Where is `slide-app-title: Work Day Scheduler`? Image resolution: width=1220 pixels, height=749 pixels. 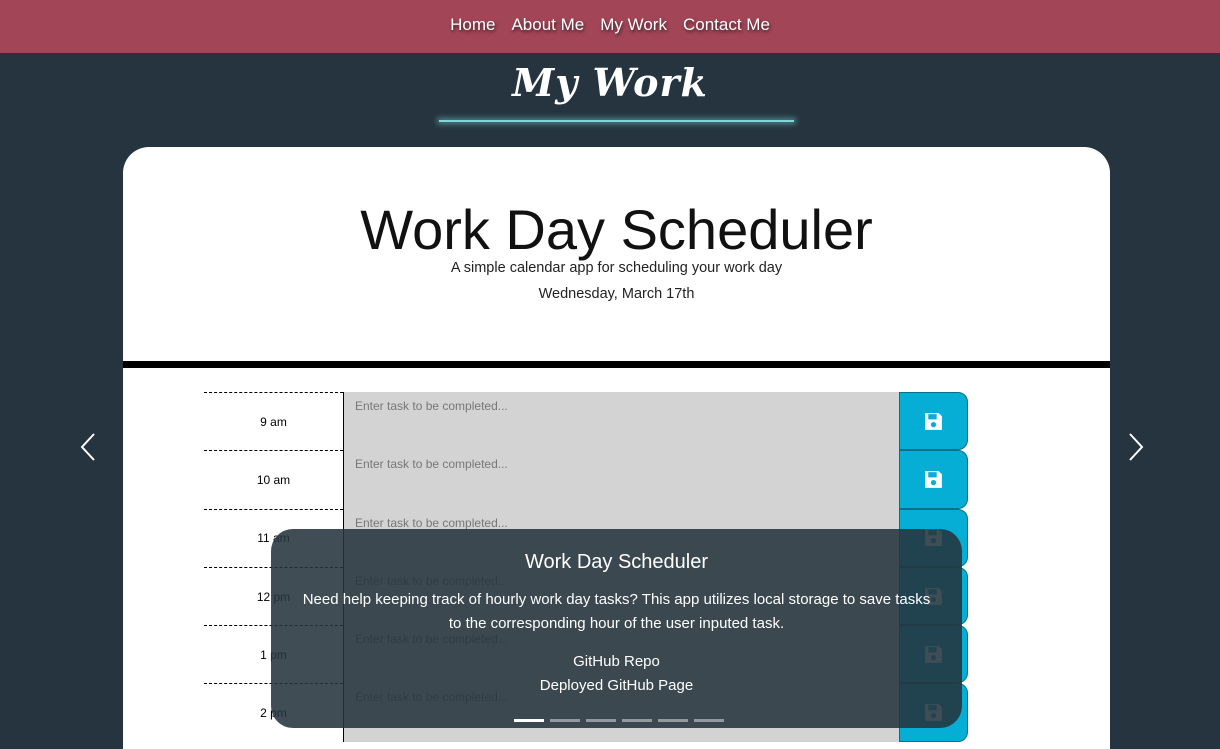
slide-app-title: Work Day Scheduler is located at coordinates (616, 229).